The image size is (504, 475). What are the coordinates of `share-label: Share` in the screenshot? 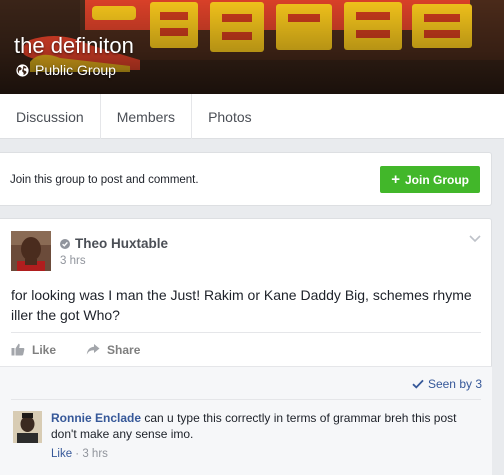 It's located at (124, 349).